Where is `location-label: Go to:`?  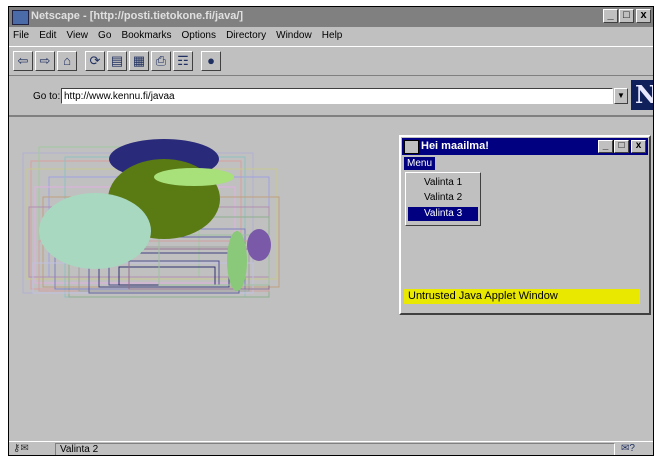
location-label: Go to: is located at coordinates (47, 96).